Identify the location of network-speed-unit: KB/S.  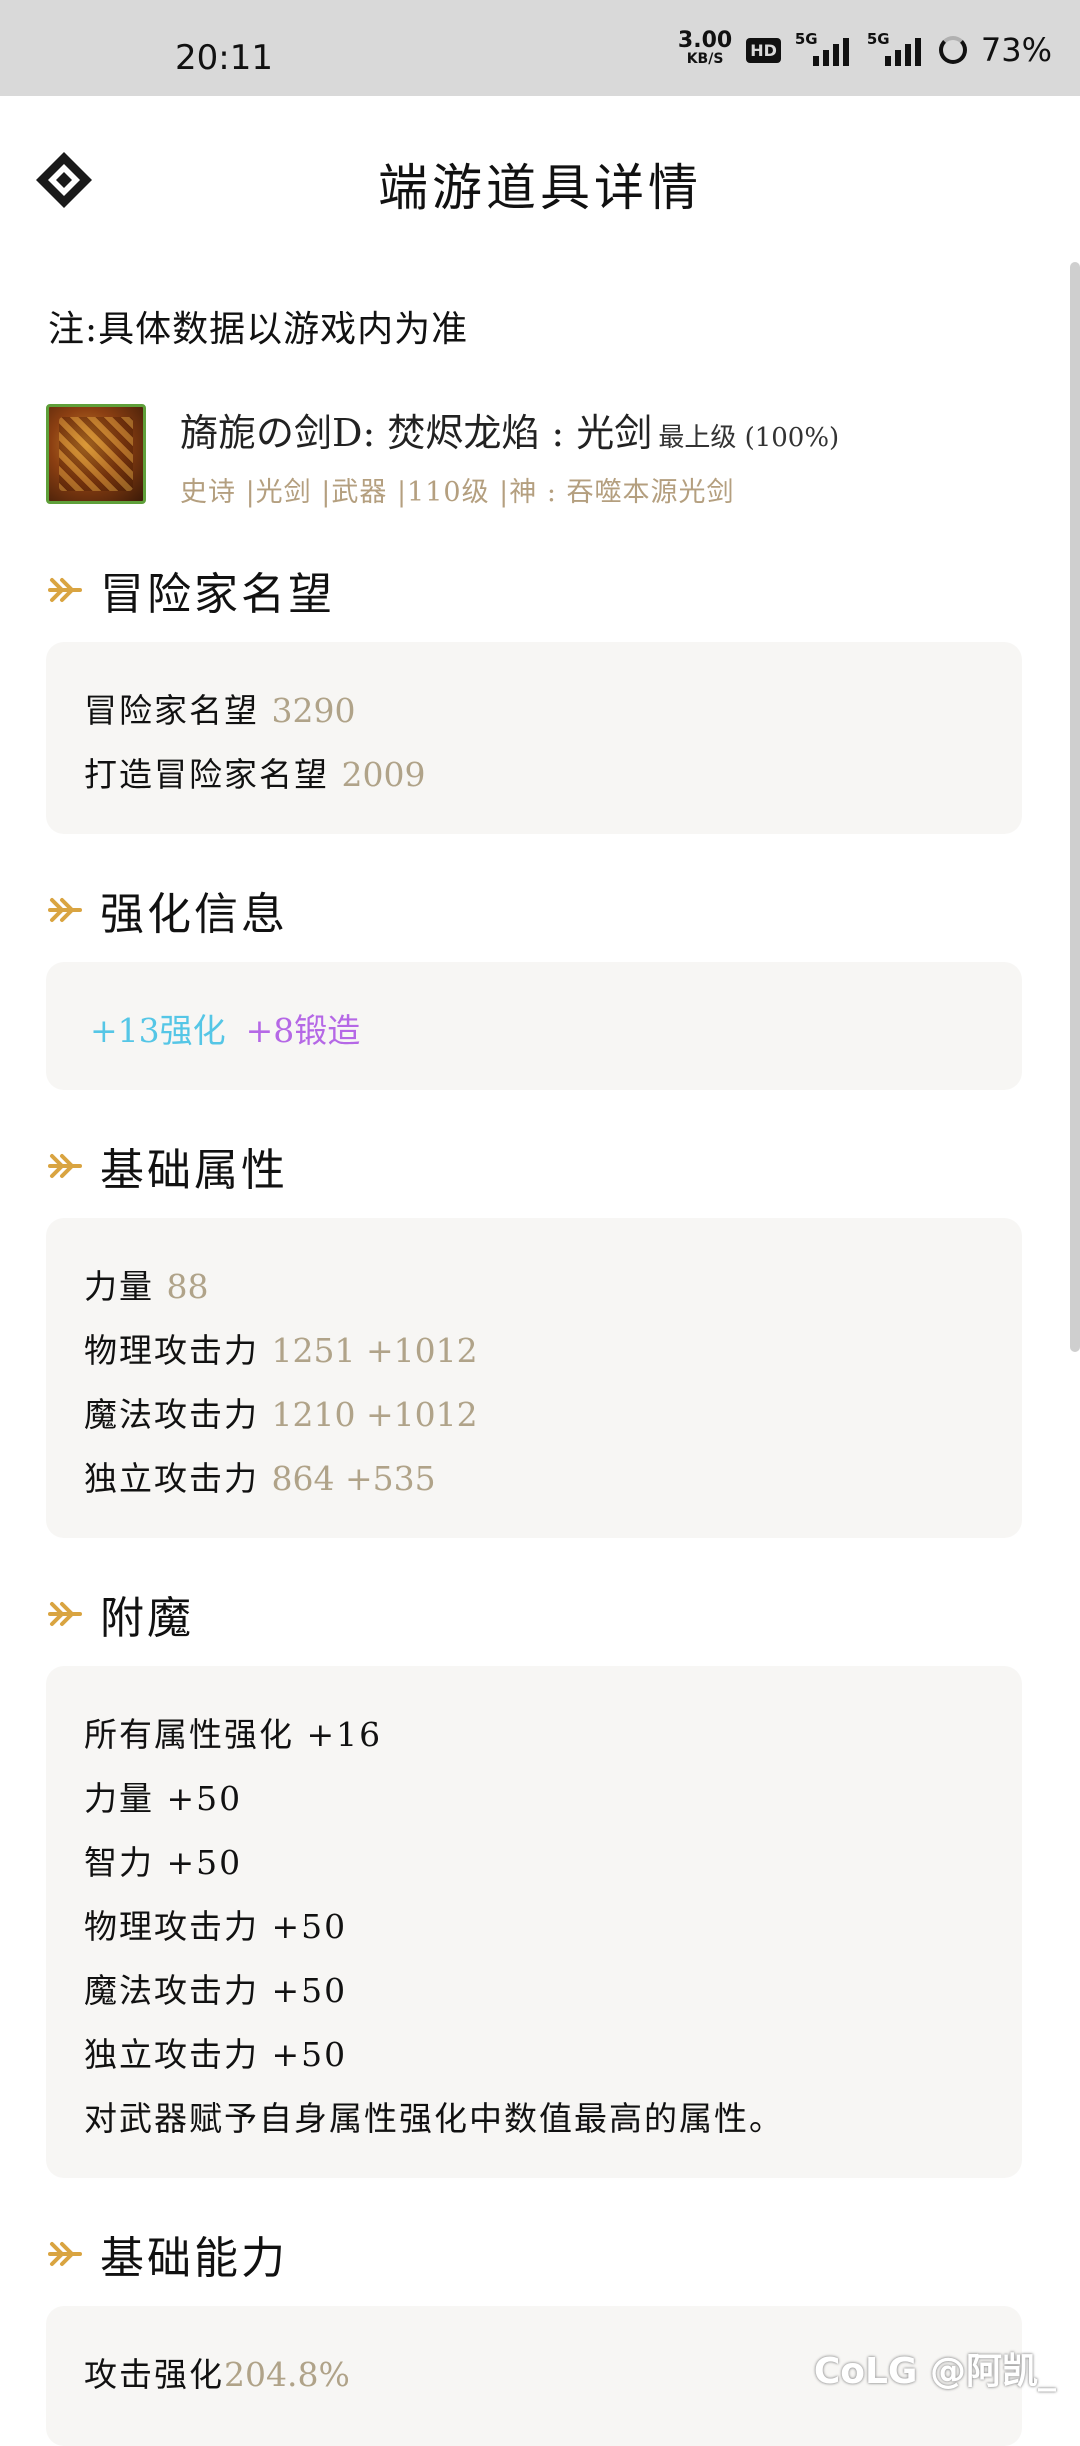
(705, 59).